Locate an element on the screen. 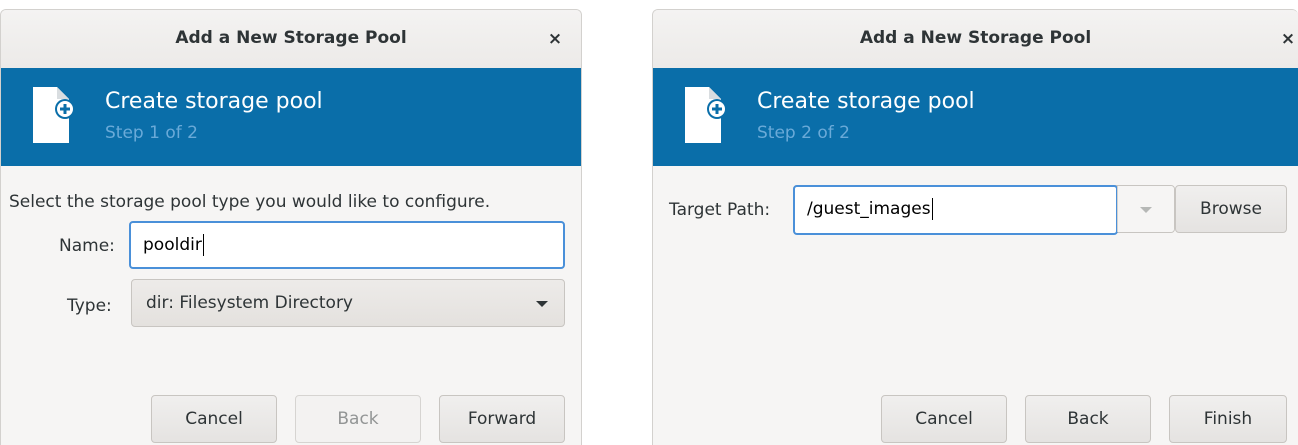 Image resolution: width=1298 pixels, height=445 pixels. wizard-step: Step 1 of 2 is located at coordinates (151, 133).